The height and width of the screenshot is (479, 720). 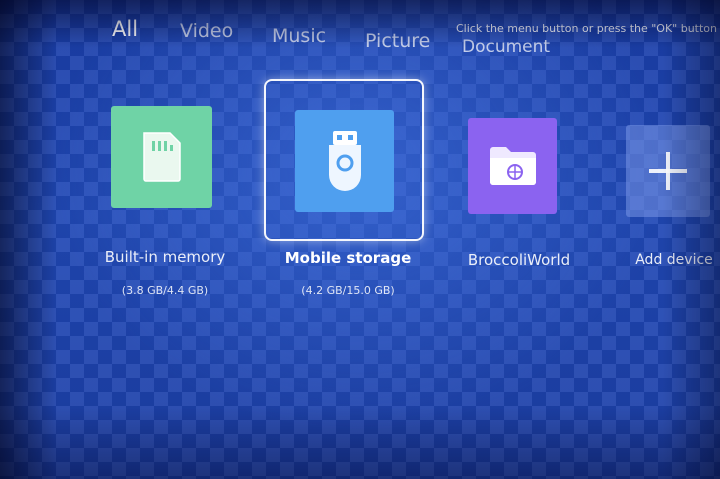 I want to click on tab-music: Music, so click(x=299, y=36).